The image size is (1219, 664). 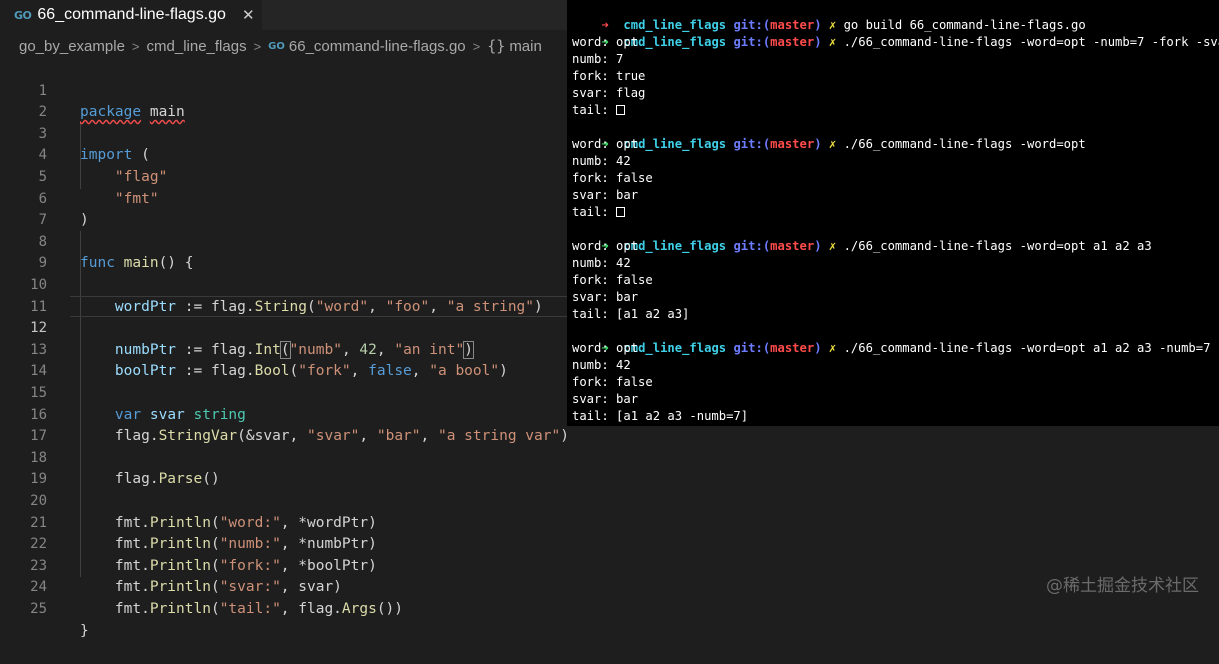 What do you see at coordinates (197, 46) in the screenshot?
I see `breadcrumb-item-cmd-line-flags: cmd_line_flags` at bounding box center [197, 46].